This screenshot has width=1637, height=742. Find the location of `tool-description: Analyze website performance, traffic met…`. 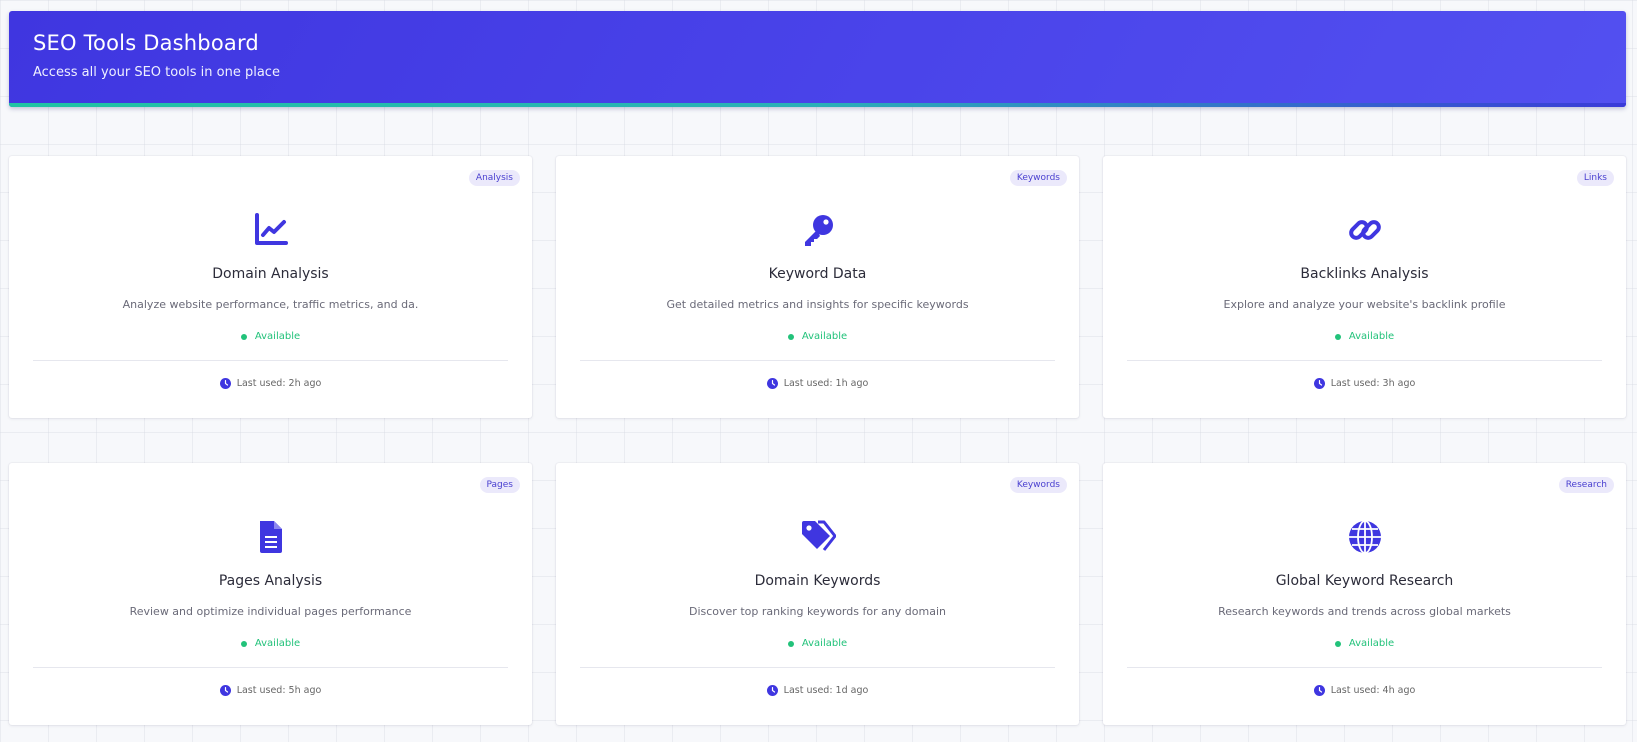

tool-description: Analyze website performance, traffic met… is located at coordinates (270, 304).